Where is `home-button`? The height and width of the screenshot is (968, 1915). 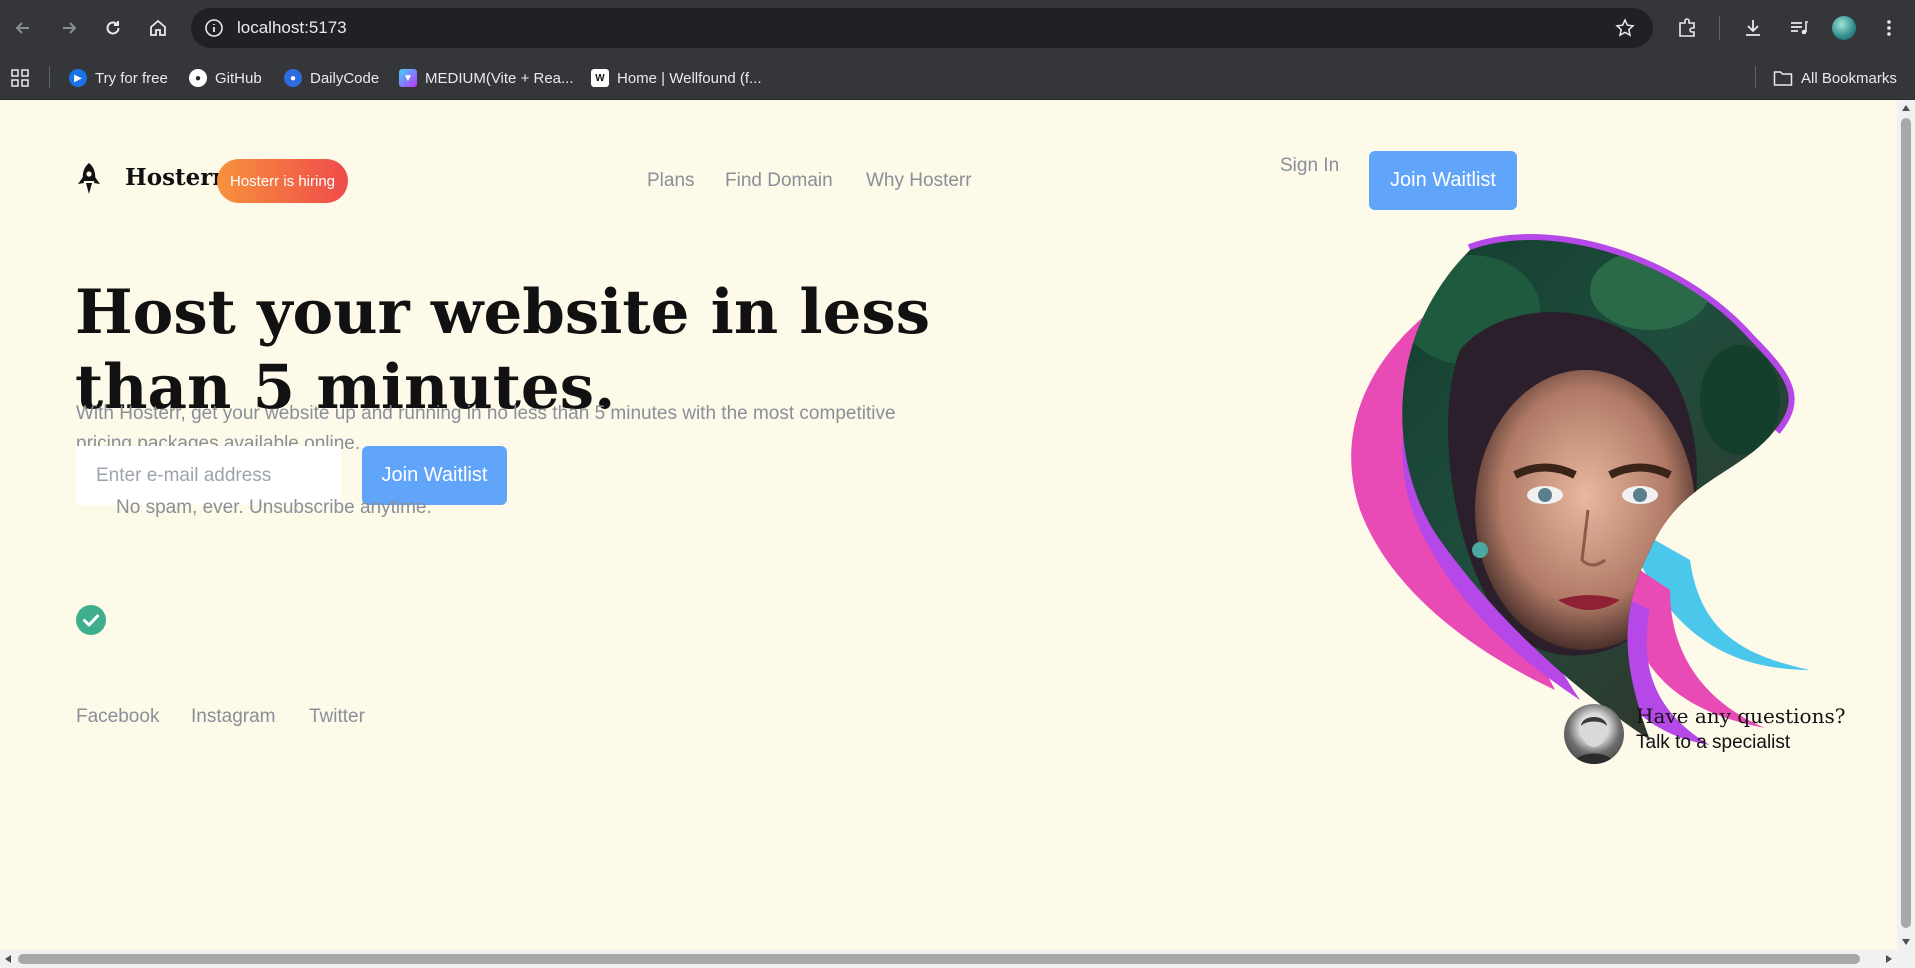 home-button is located at coordinates (158, 28).